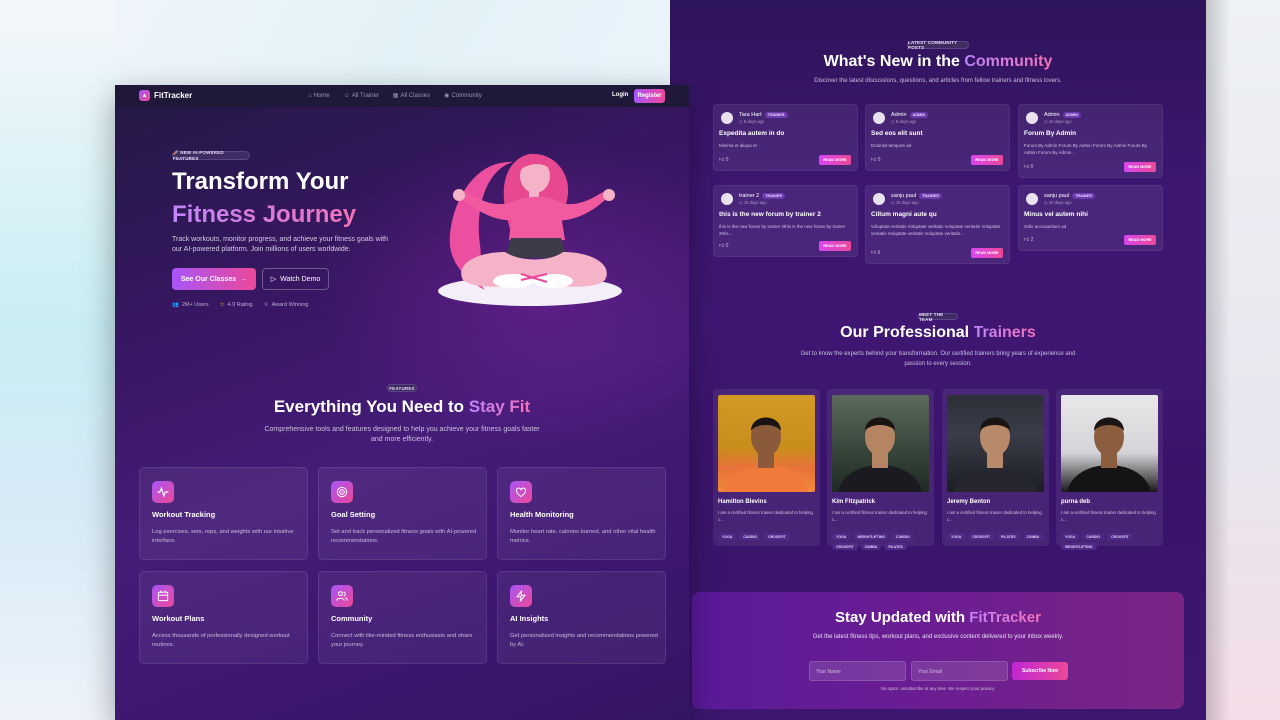 This screenshot has width=1280, height=720. Describe the element at coordinates (938, 617) in the screenshot. I see `newsletter-title: Stay Updated with FitTracker` at that location.